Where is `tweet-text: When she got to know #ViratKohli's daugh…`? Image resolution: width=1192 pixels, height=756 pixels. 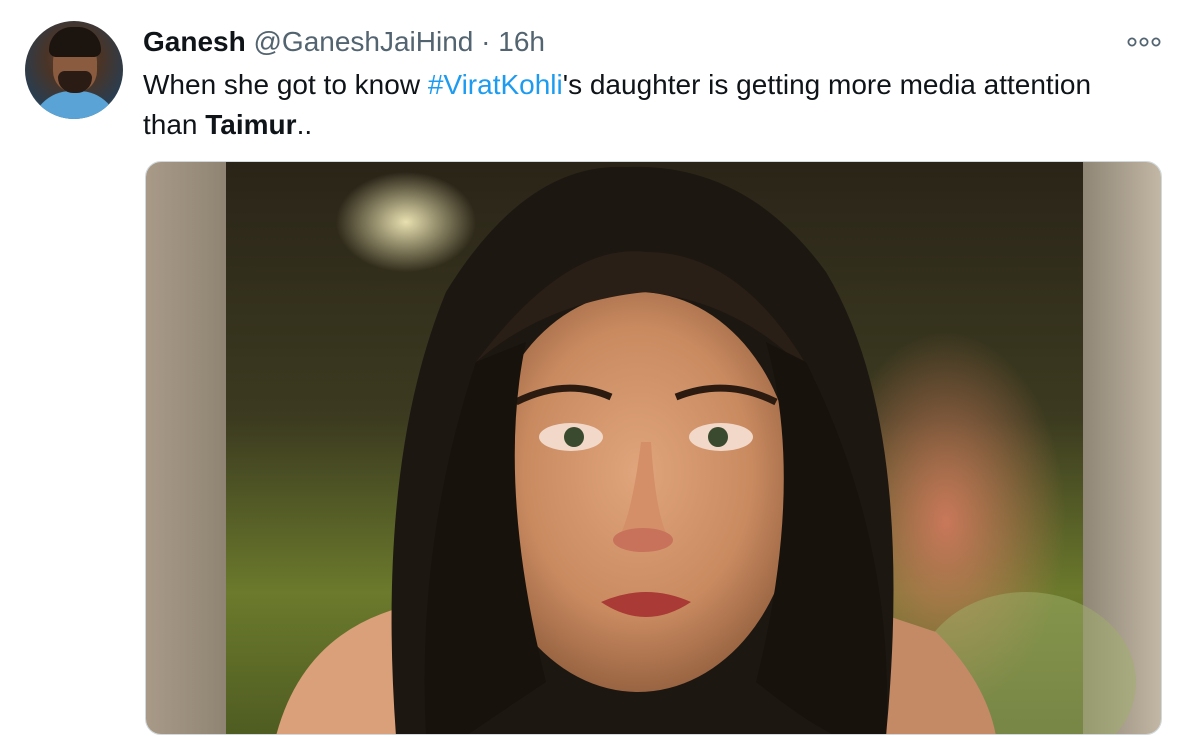
tweet-text: When she got to know #ViratKohli's daugh… is located at coordinates (643, 105).